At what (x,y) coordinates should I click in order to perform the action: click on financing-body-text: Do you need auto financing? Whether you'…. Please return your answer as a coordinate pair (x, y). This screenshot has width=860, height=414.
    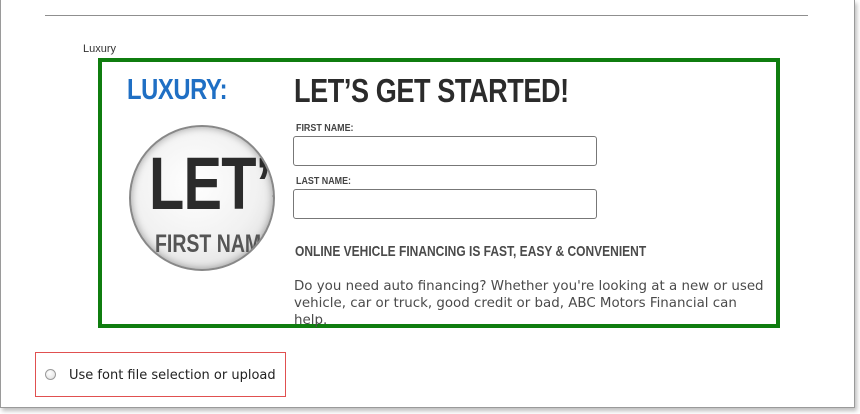
    Looking at the image, I should click on (529, 303).